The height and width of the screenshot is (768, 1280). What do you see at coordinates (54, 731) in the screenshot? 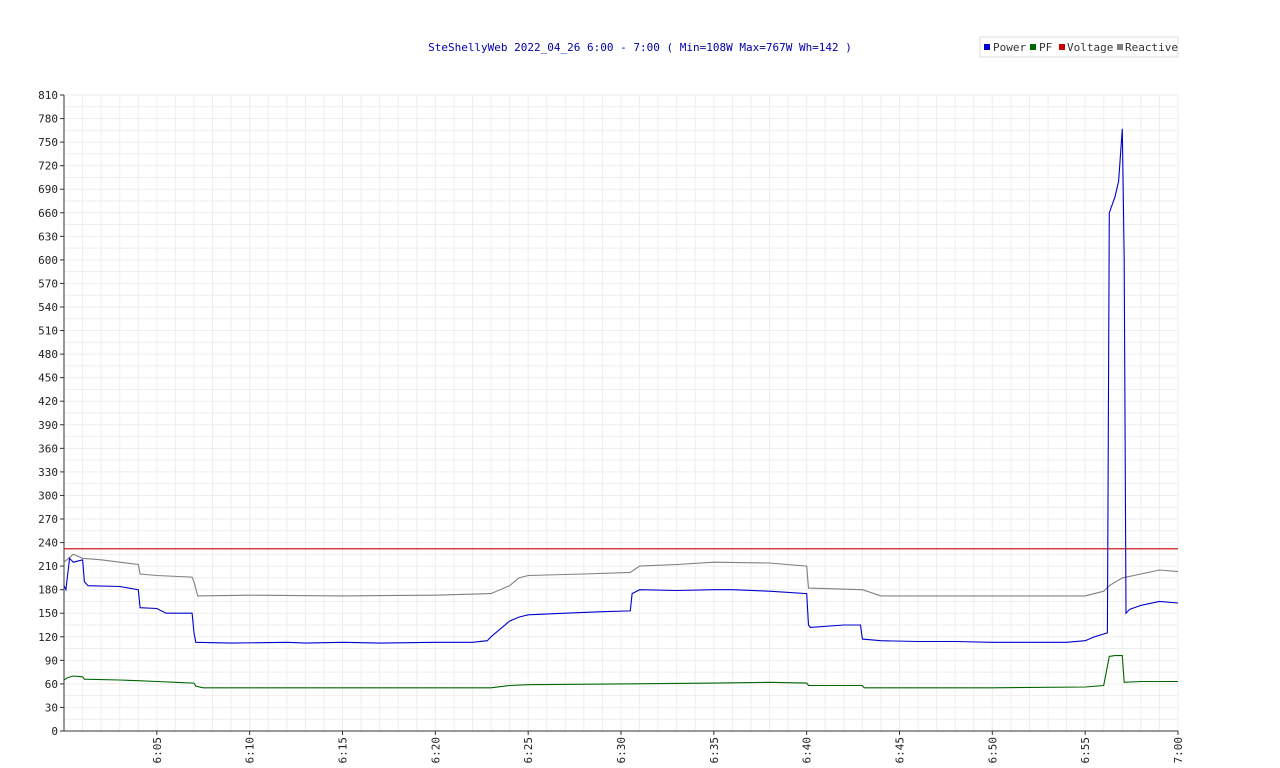
I see `y-tick-label: 0` at bounding box center [54, 731].